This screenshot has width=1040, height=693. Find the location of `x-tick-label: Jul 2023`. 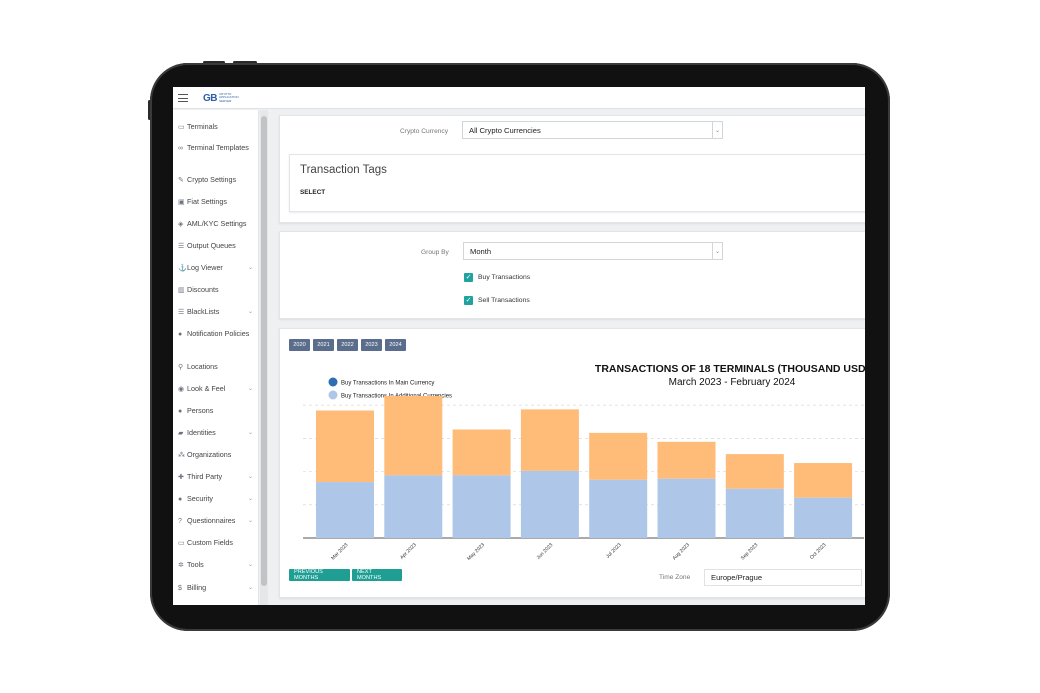

x-tick-label: Jul 2023 is located at coordinates (614, 551).